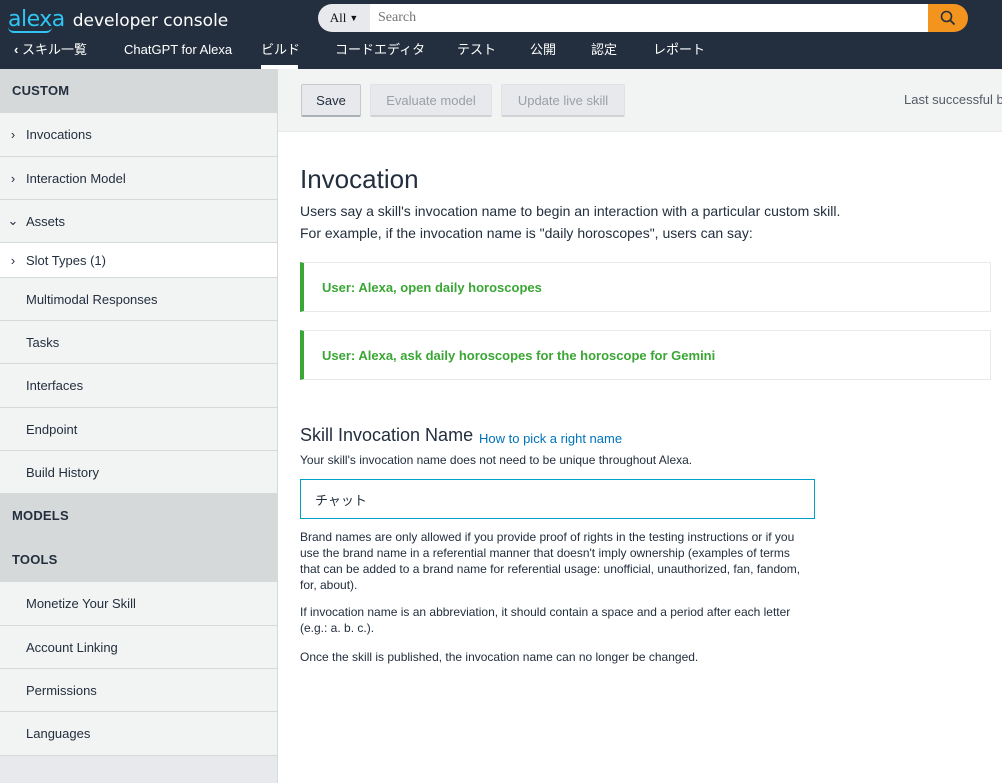  Describe the element at coordinates (16, 49) in the screenshot. I see `chevron-left-icon: ‹` at that location.